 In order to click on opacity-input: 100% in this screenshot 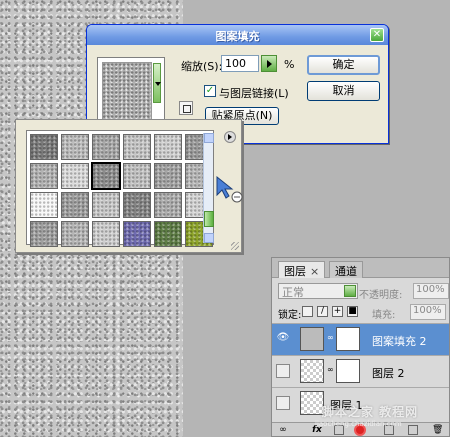, I will do `click(431, 291)`.